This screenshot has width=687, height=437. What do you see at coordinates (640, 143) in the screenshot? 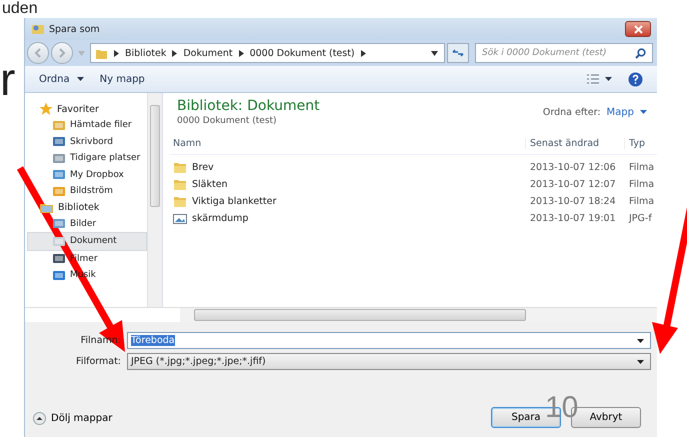
I see `column-header: Typ` at bounding box center [640, 143].